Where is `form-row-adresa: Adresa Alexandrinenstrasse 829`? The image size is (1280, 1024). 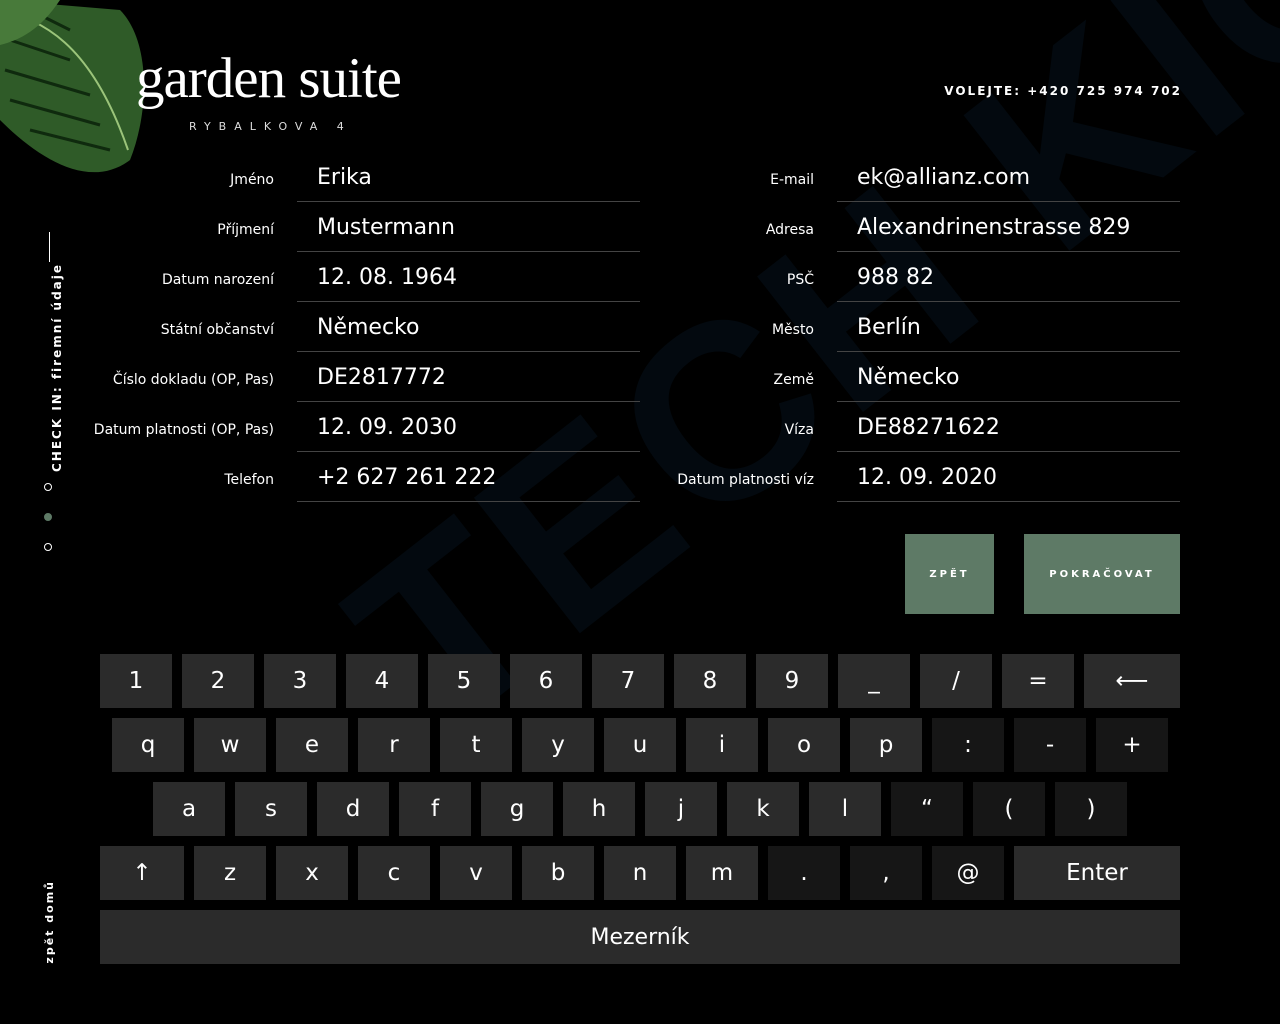
form-row-adresa: Adresa Alexandrinenstrasse 829 is located at coordinates (910, 228).